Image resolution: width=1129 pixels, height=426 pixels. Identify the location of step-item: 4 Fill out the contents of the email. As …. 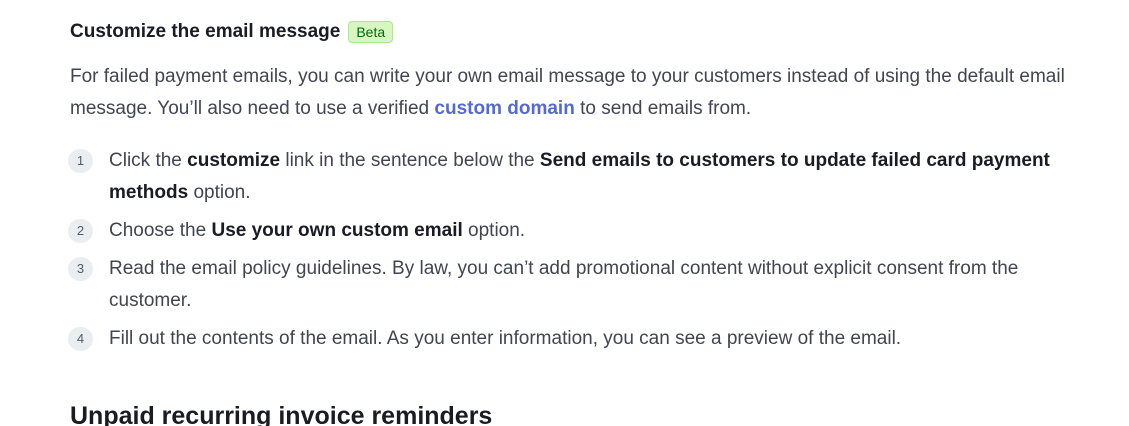
(573, 339).